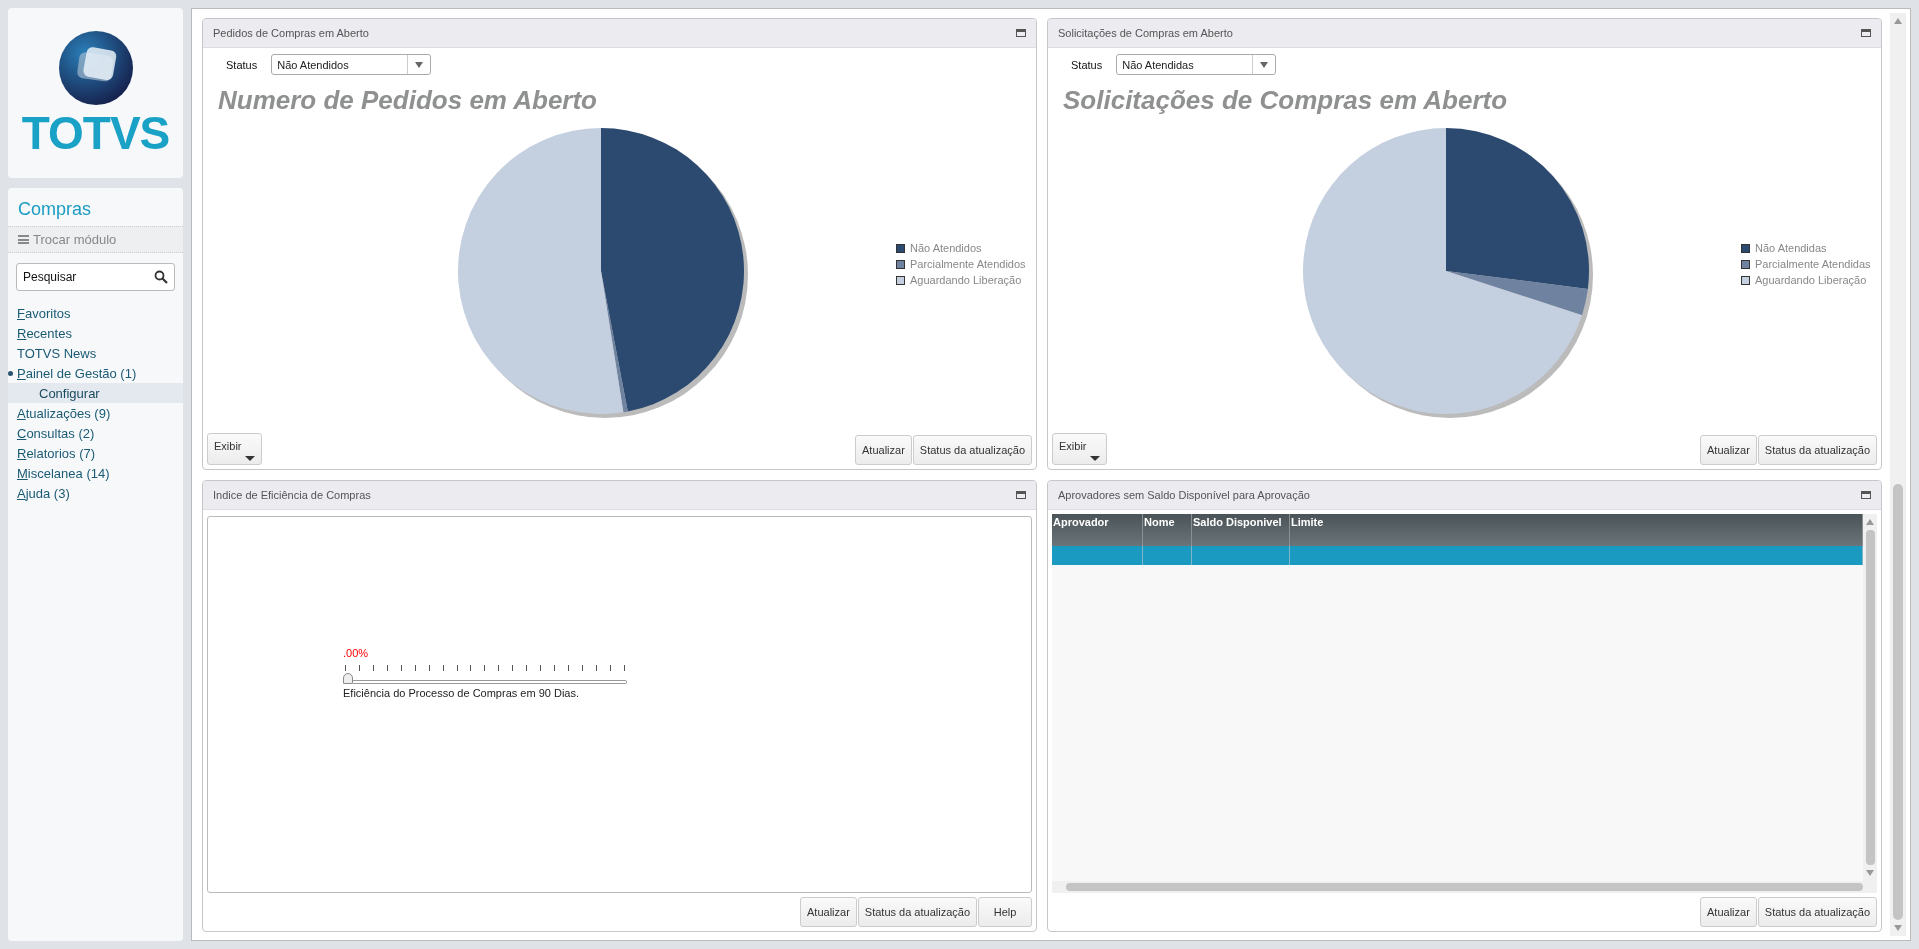 The height and width of the screenshot is (949, 1919). Describe the element at coordinates (461, 693) in the screenshot. I see `gauge-caption: Eficiência do Processo de Compras em 90 Dias.` at that location.